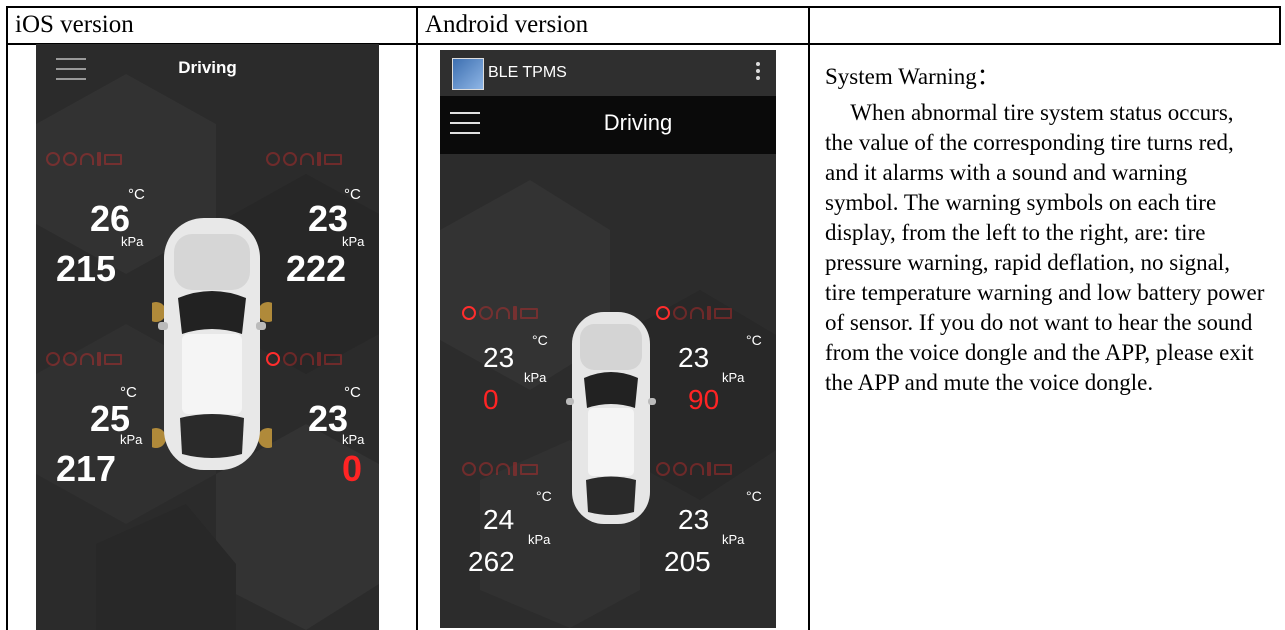 The width and height of the screenshot is (1285, 630). What do you see at coordinates (1280, 25) in the screenshot?
I see `table-right-border` at bounding box center [1280, 25].